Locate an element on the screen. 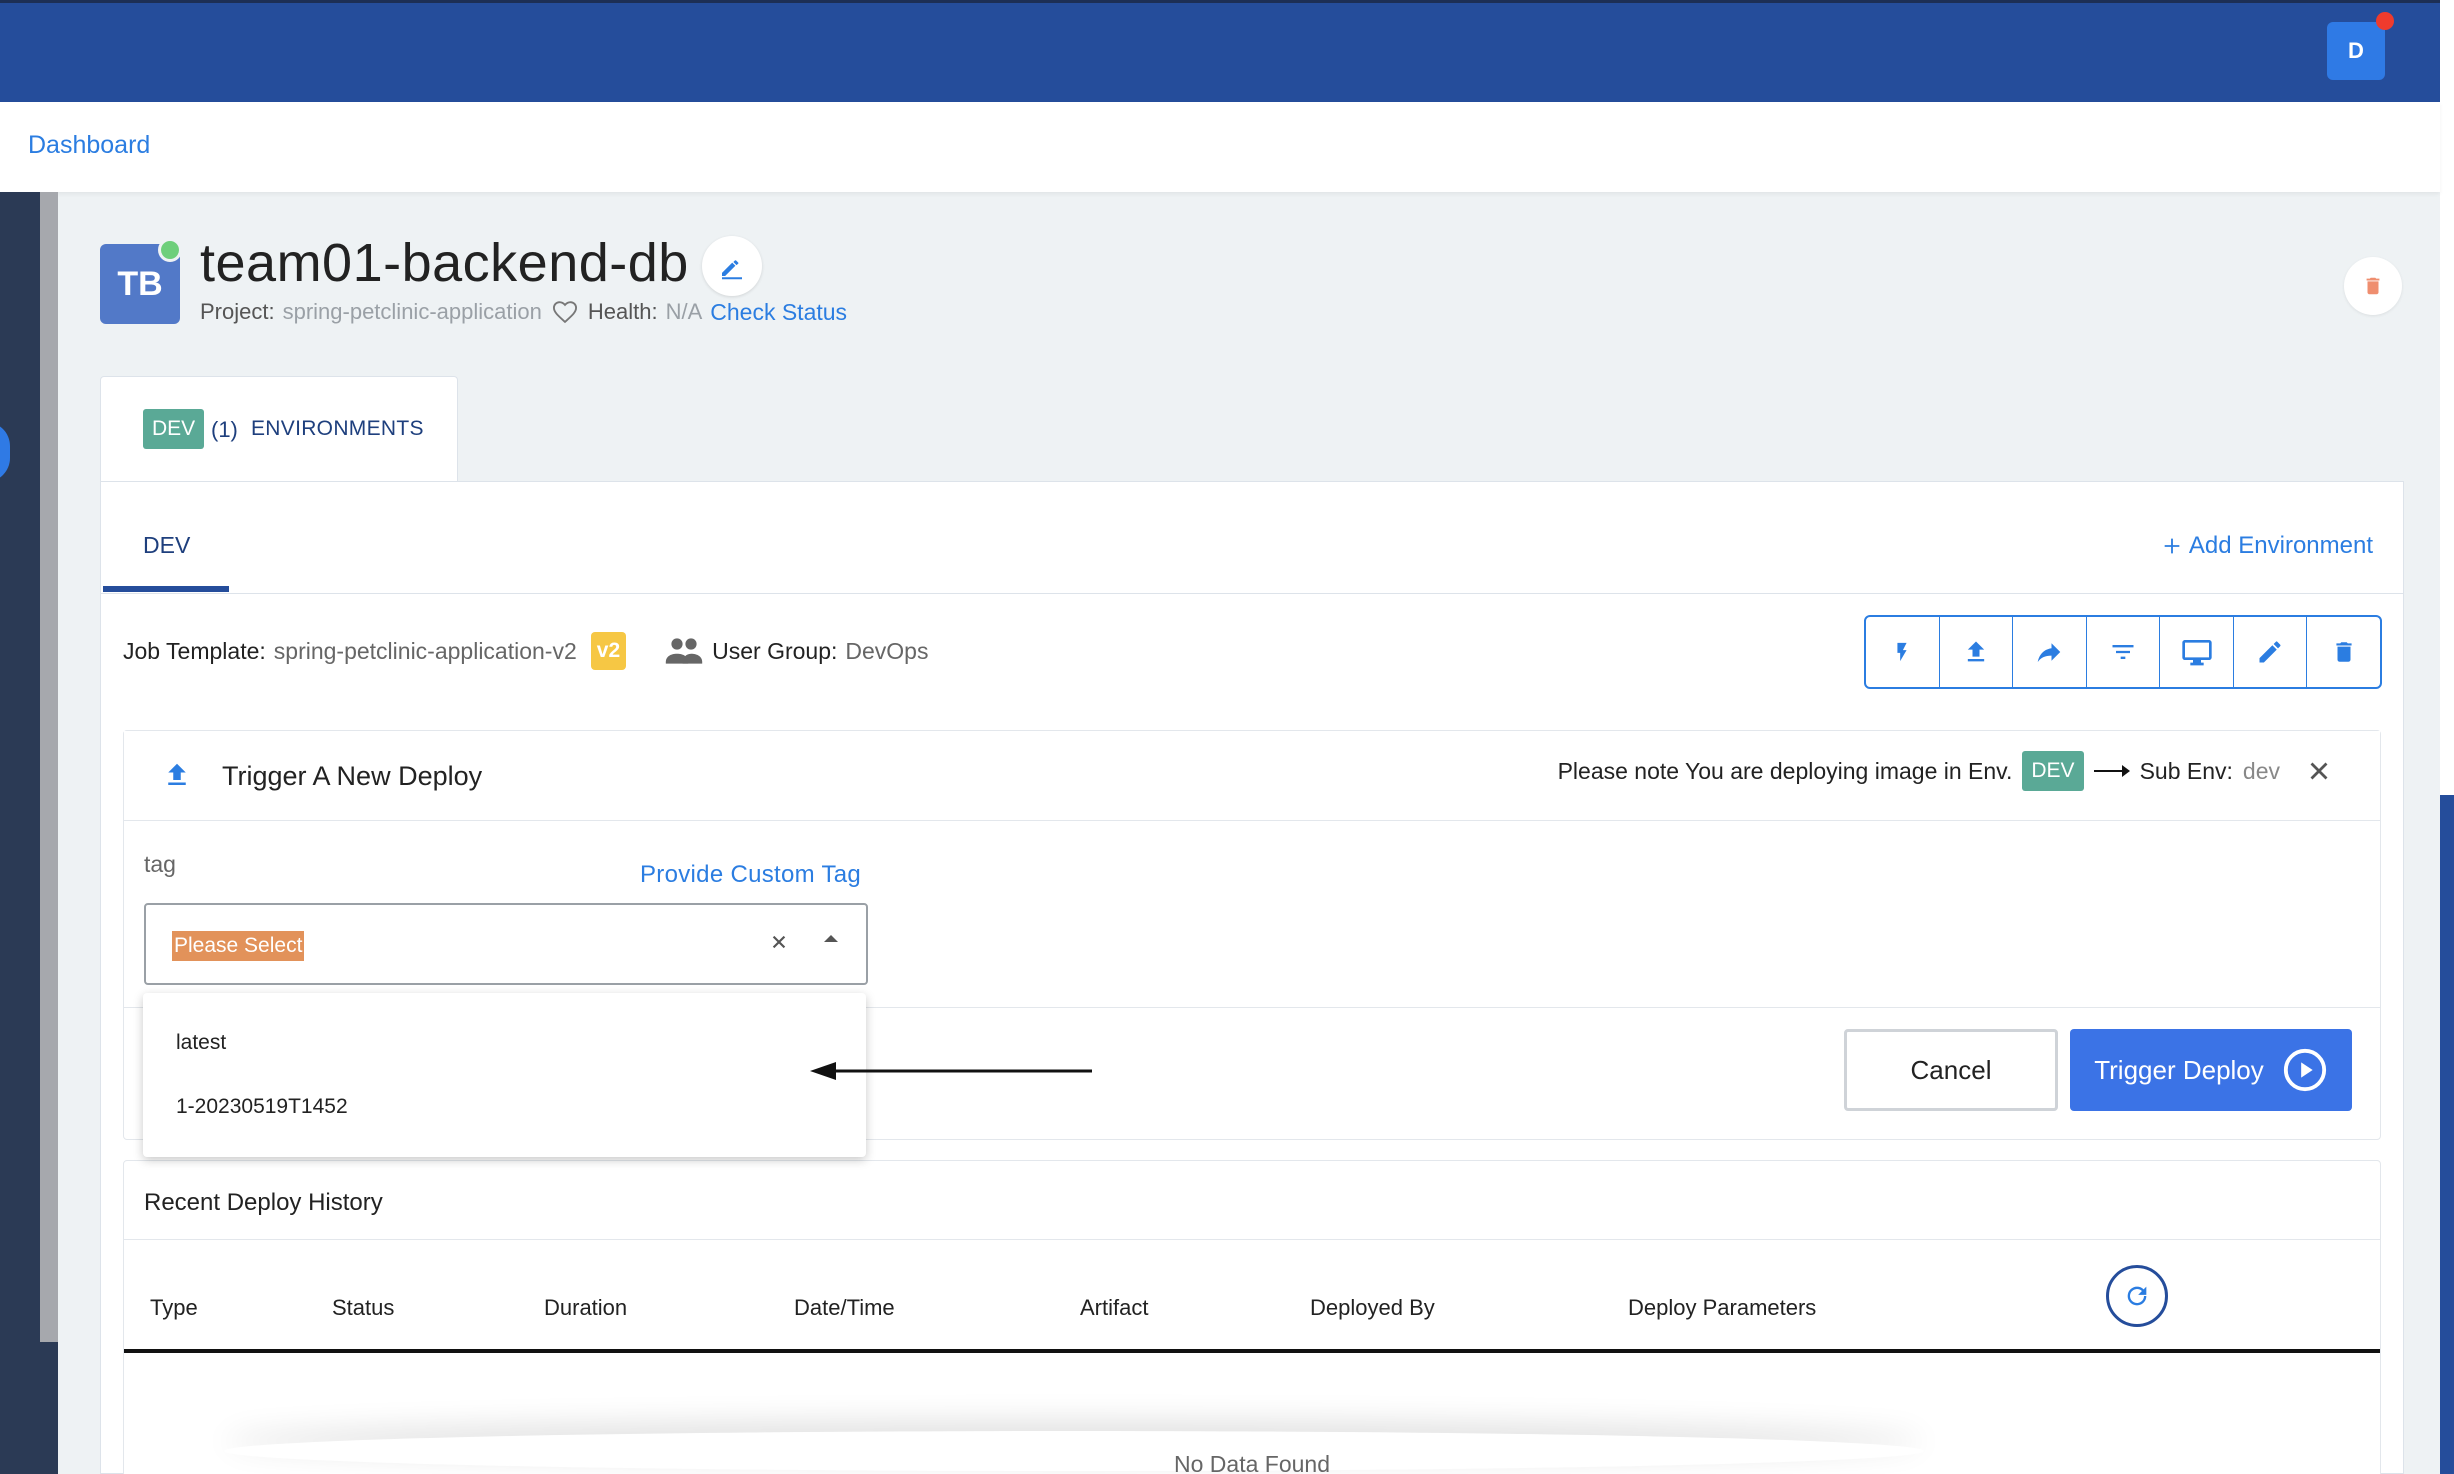 The image size is (2454, 1474). refresh-button is located at coordinates (2137, 1296).